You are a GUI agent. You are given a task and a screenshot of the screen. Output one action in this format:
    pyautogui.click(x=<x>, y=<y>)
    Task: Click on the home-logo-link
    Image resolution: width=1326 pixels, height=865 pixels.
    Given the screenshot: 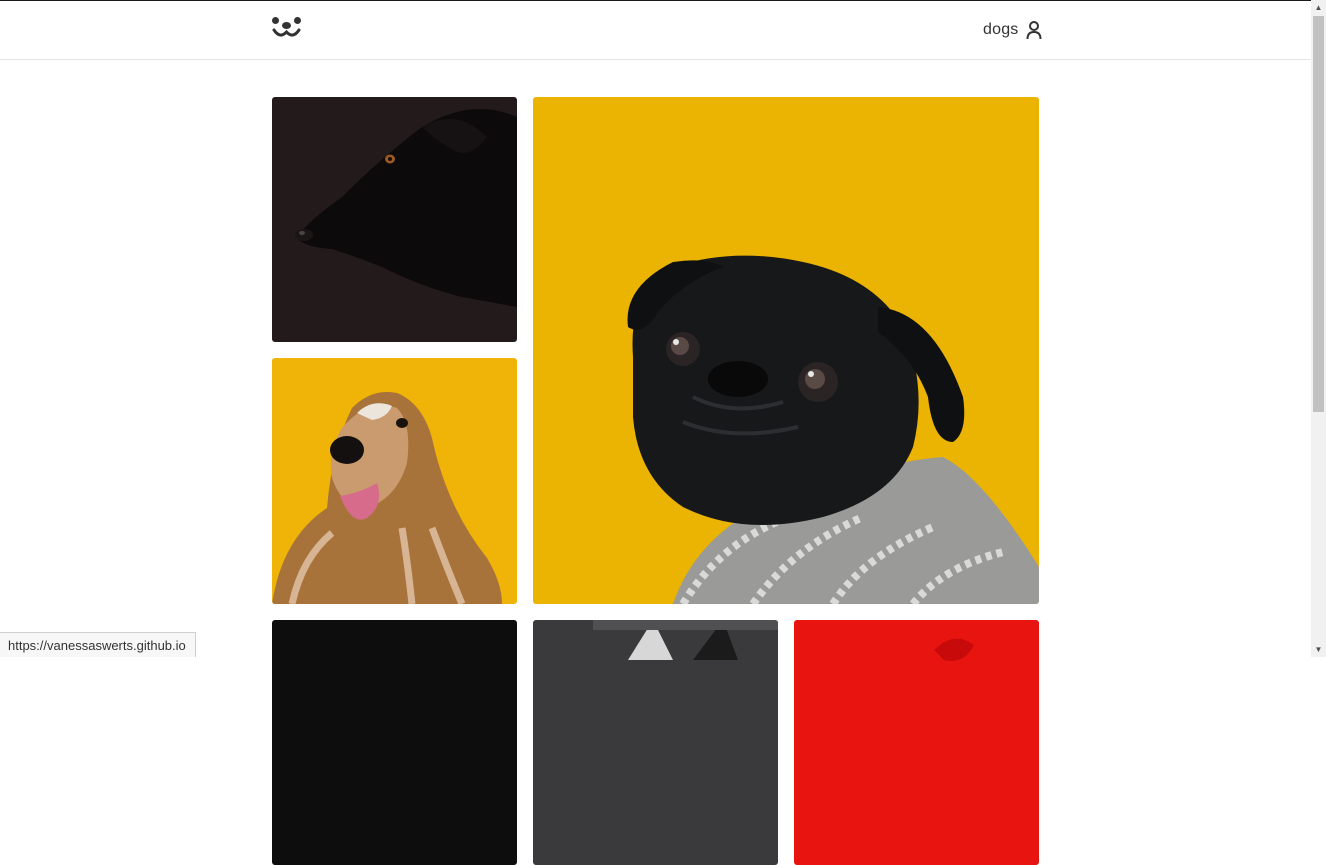 What is the action you would take?
    pyautogui.click(x=286, y=29)
    